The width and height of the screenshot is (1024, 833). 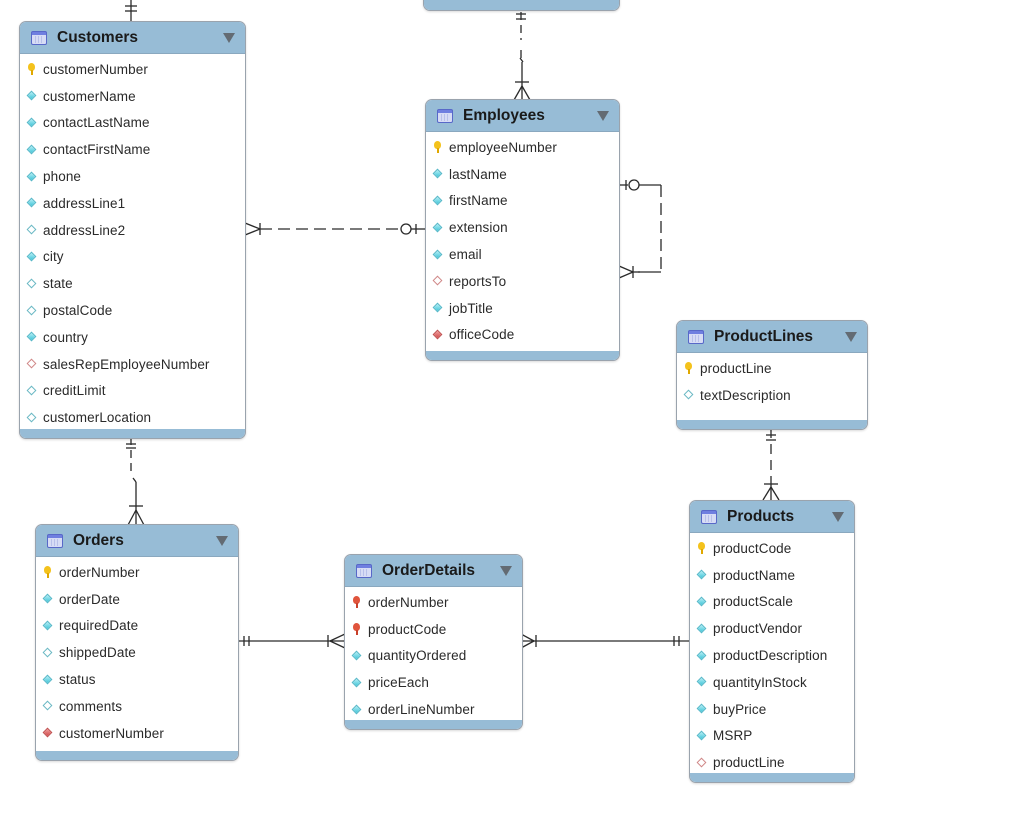 I want to click on column-row: textDescription, so click(x=772, y=395).